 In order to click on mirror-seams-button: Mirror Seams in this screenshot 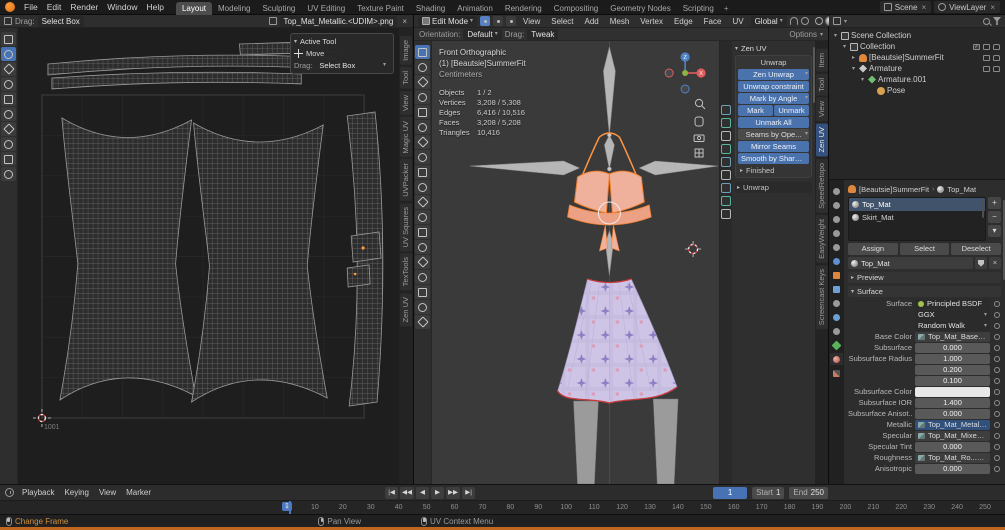, I will do `click(773, 146)`.